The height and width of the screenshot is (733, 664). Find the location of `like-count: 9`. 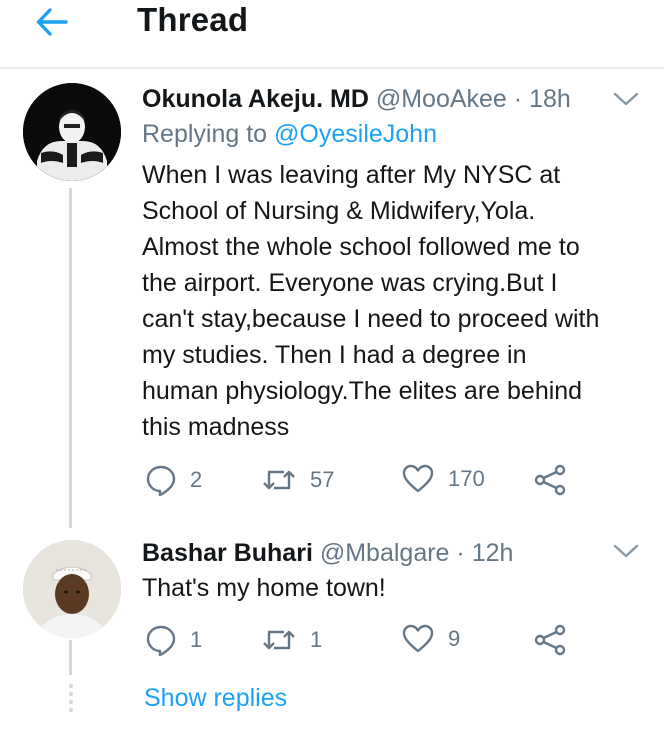

like-count: 9 is located at coordinates (454, 638).